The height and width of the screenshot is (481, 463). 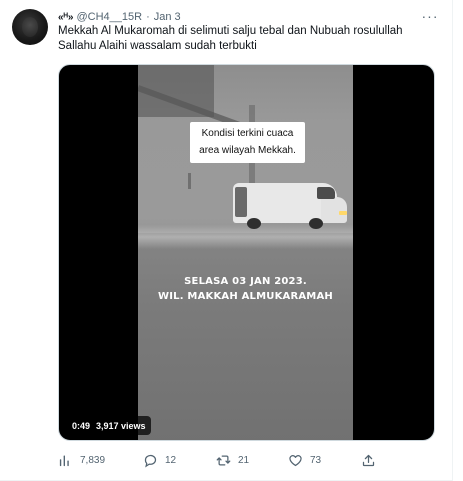 What do you see at coordinates (64, 460) in the screenshot?
I see `bar-chart-icon` at bounding box center [64, 460].